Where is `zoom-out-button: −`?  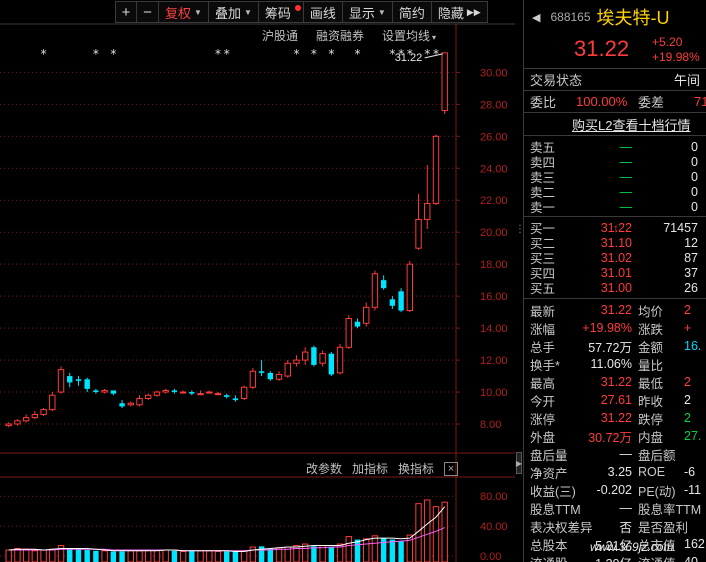 zoom-out-button: − is located at coordinates (148, 12).